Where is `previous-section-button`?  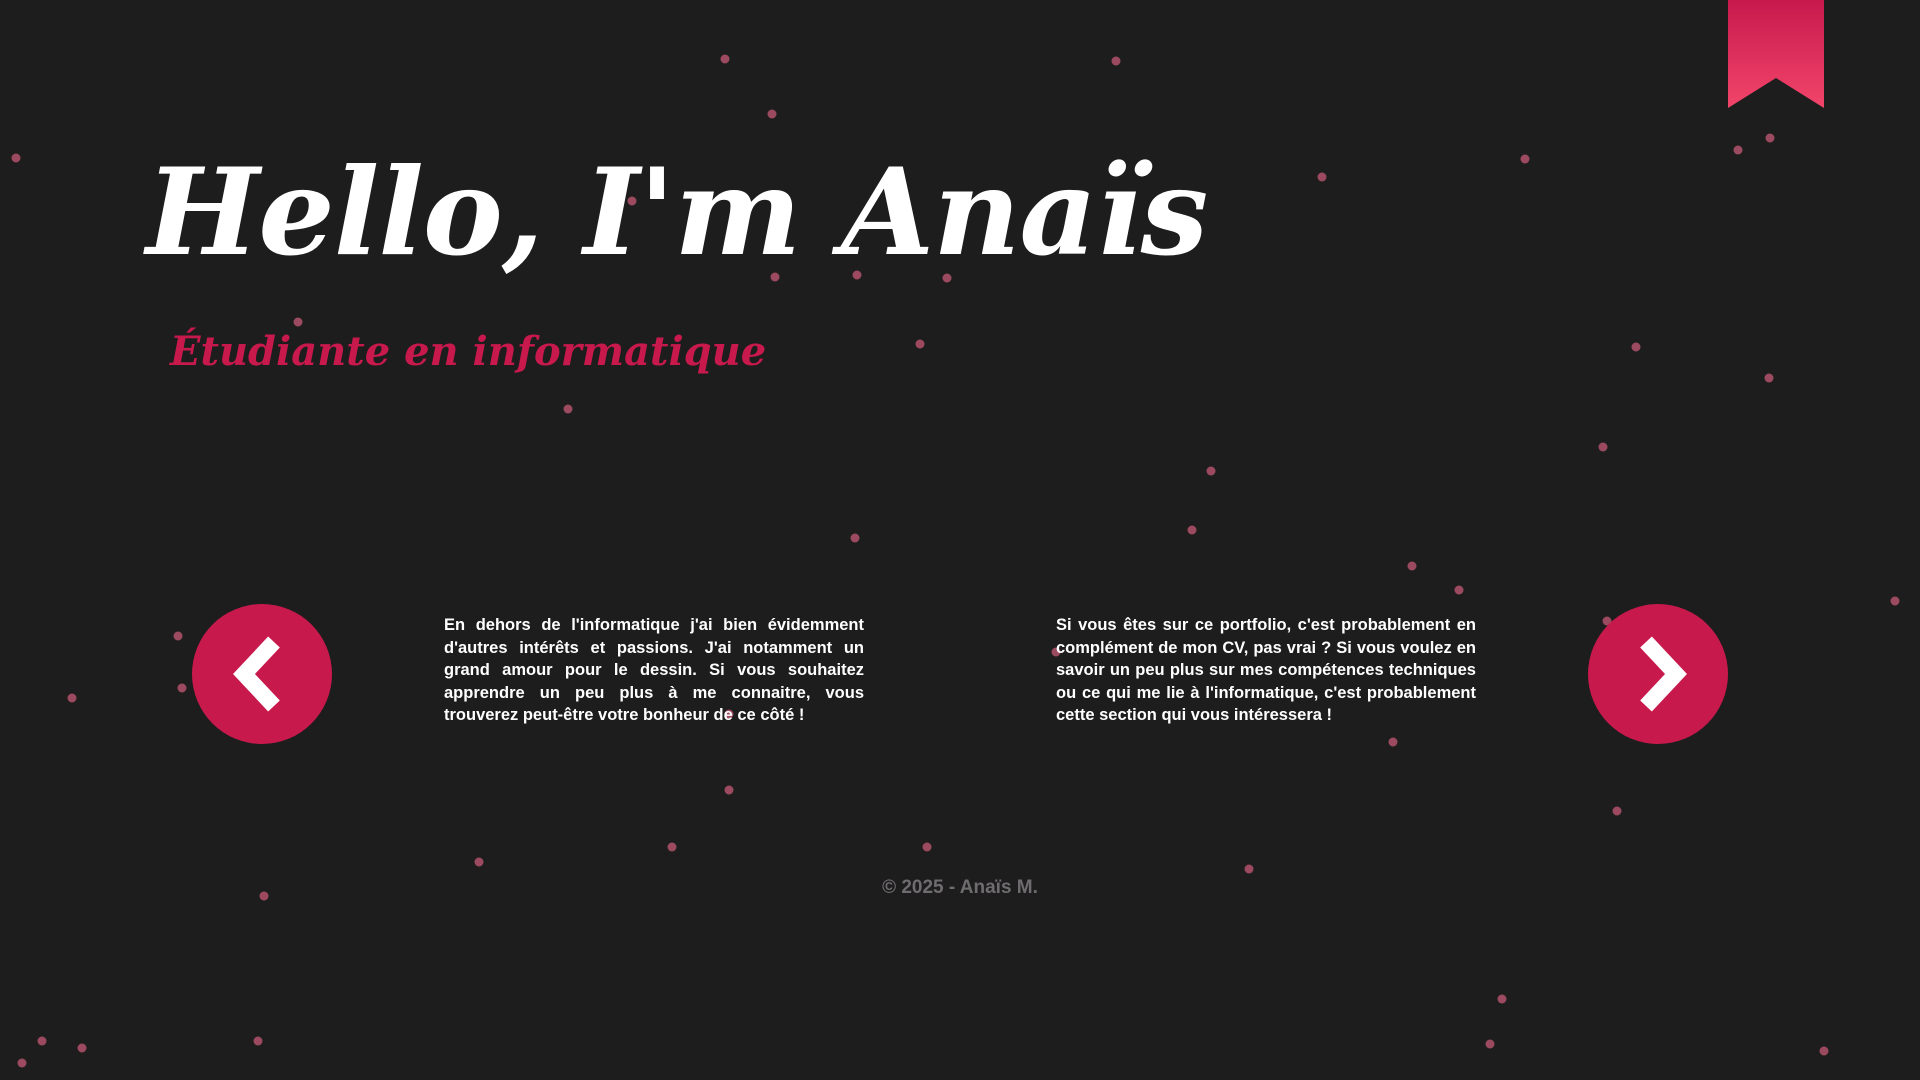 previous-section-button is located at coordinates (262, 674).